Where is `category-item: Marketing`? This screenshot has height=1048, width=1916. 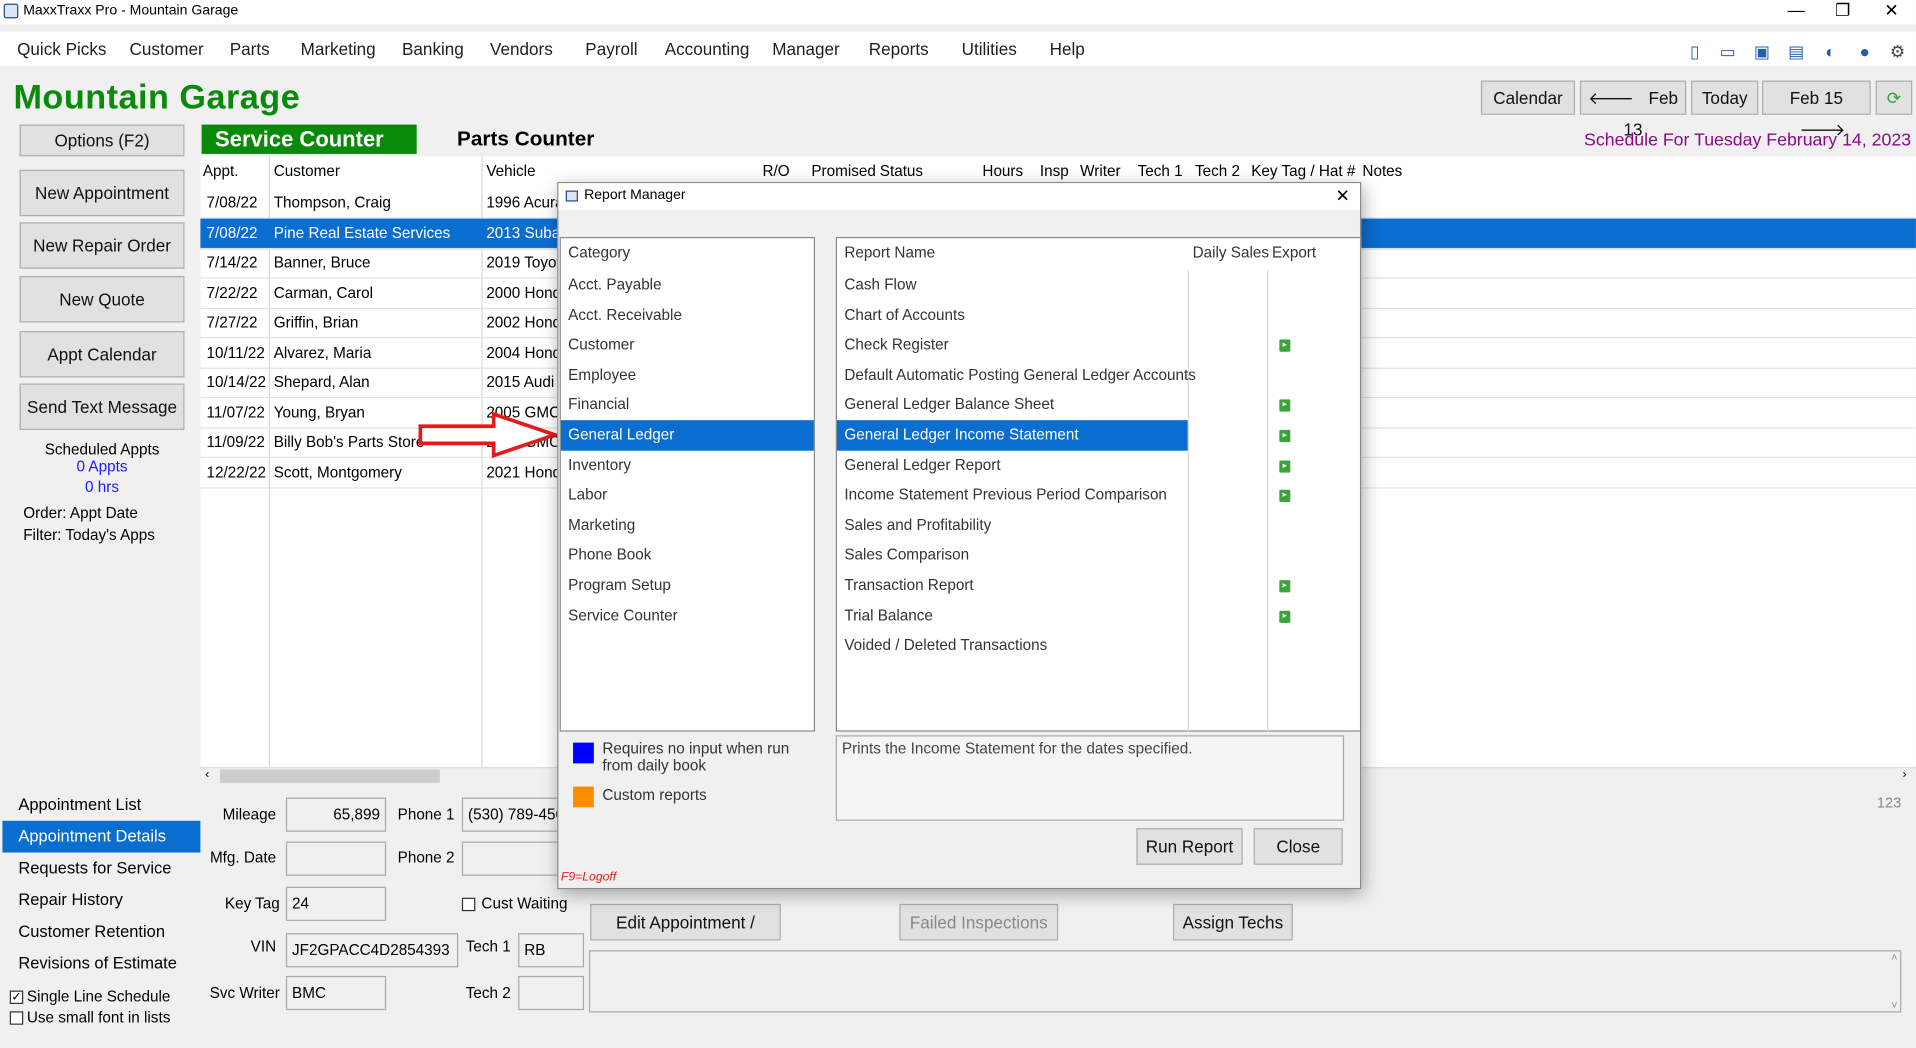 category-item: Marketing is located at coordinates (687, 525).